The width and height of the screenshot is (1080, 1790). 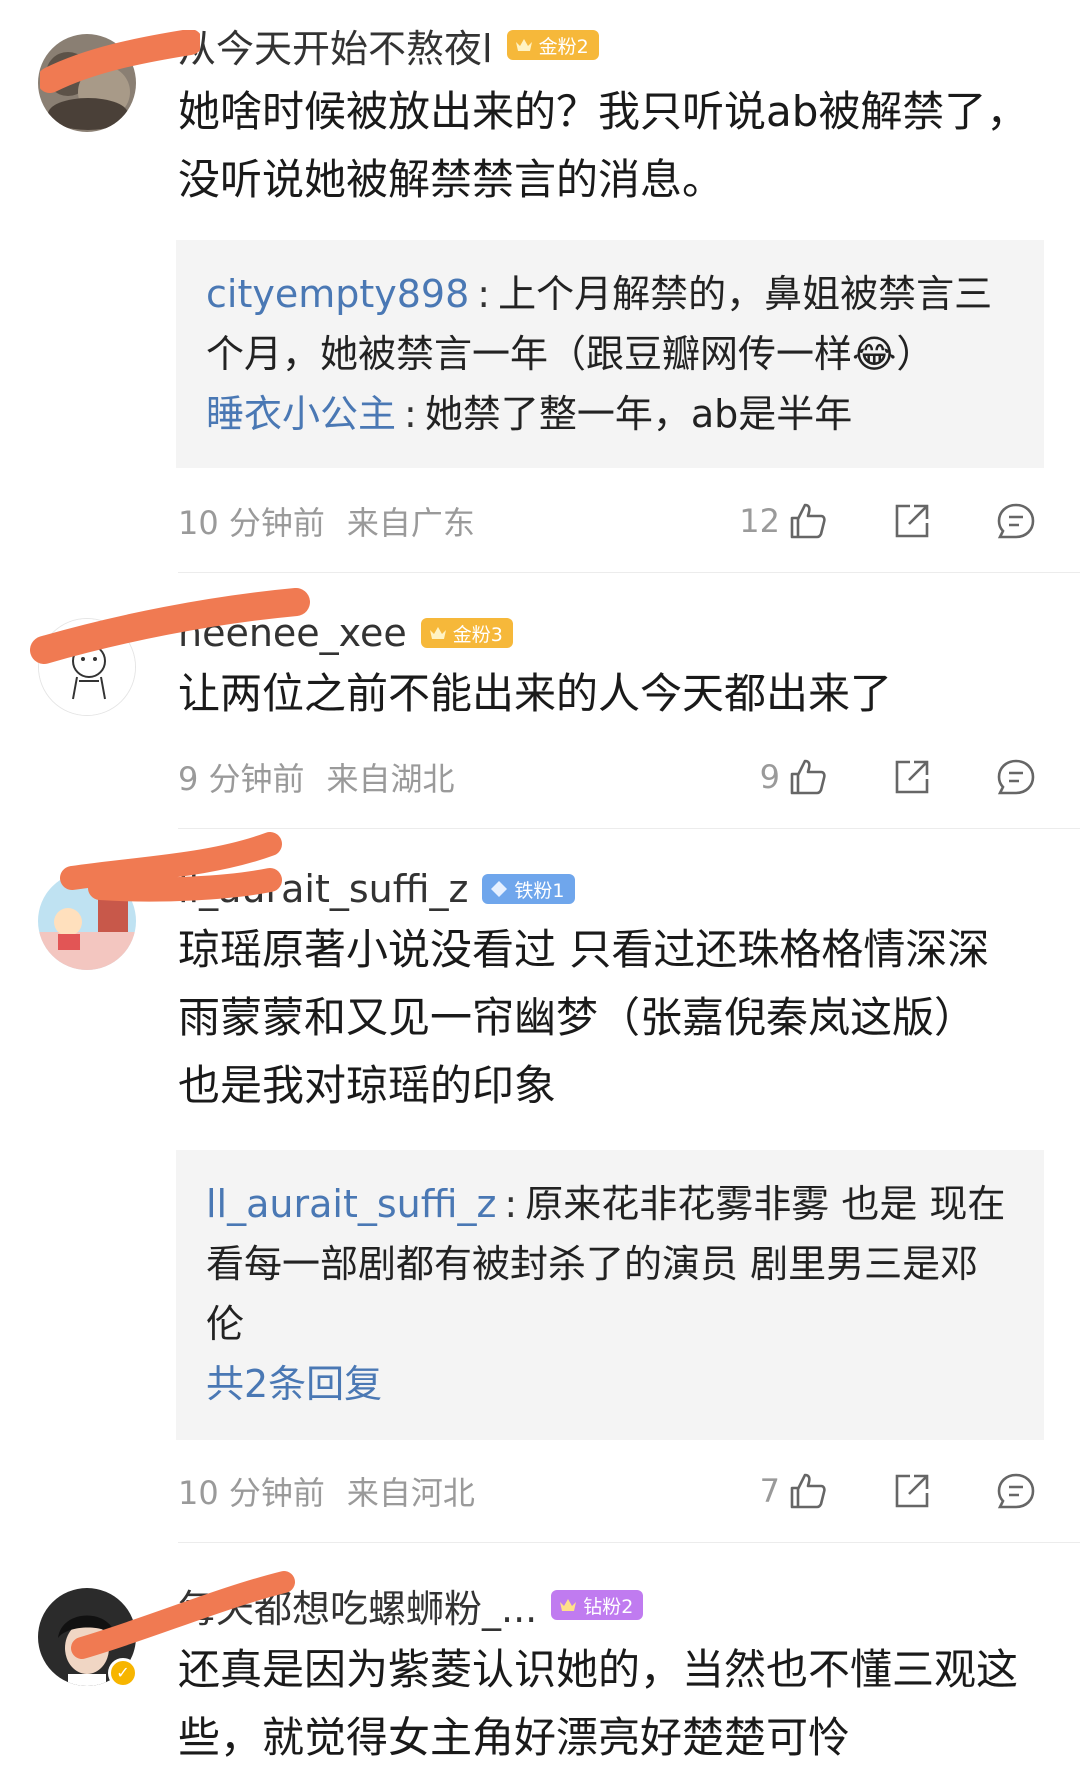 What do you see at coordinates (335, 45) in the screenshot?
I see `username: 从今天开始不熬夜l` at bounding box center [335, 45].